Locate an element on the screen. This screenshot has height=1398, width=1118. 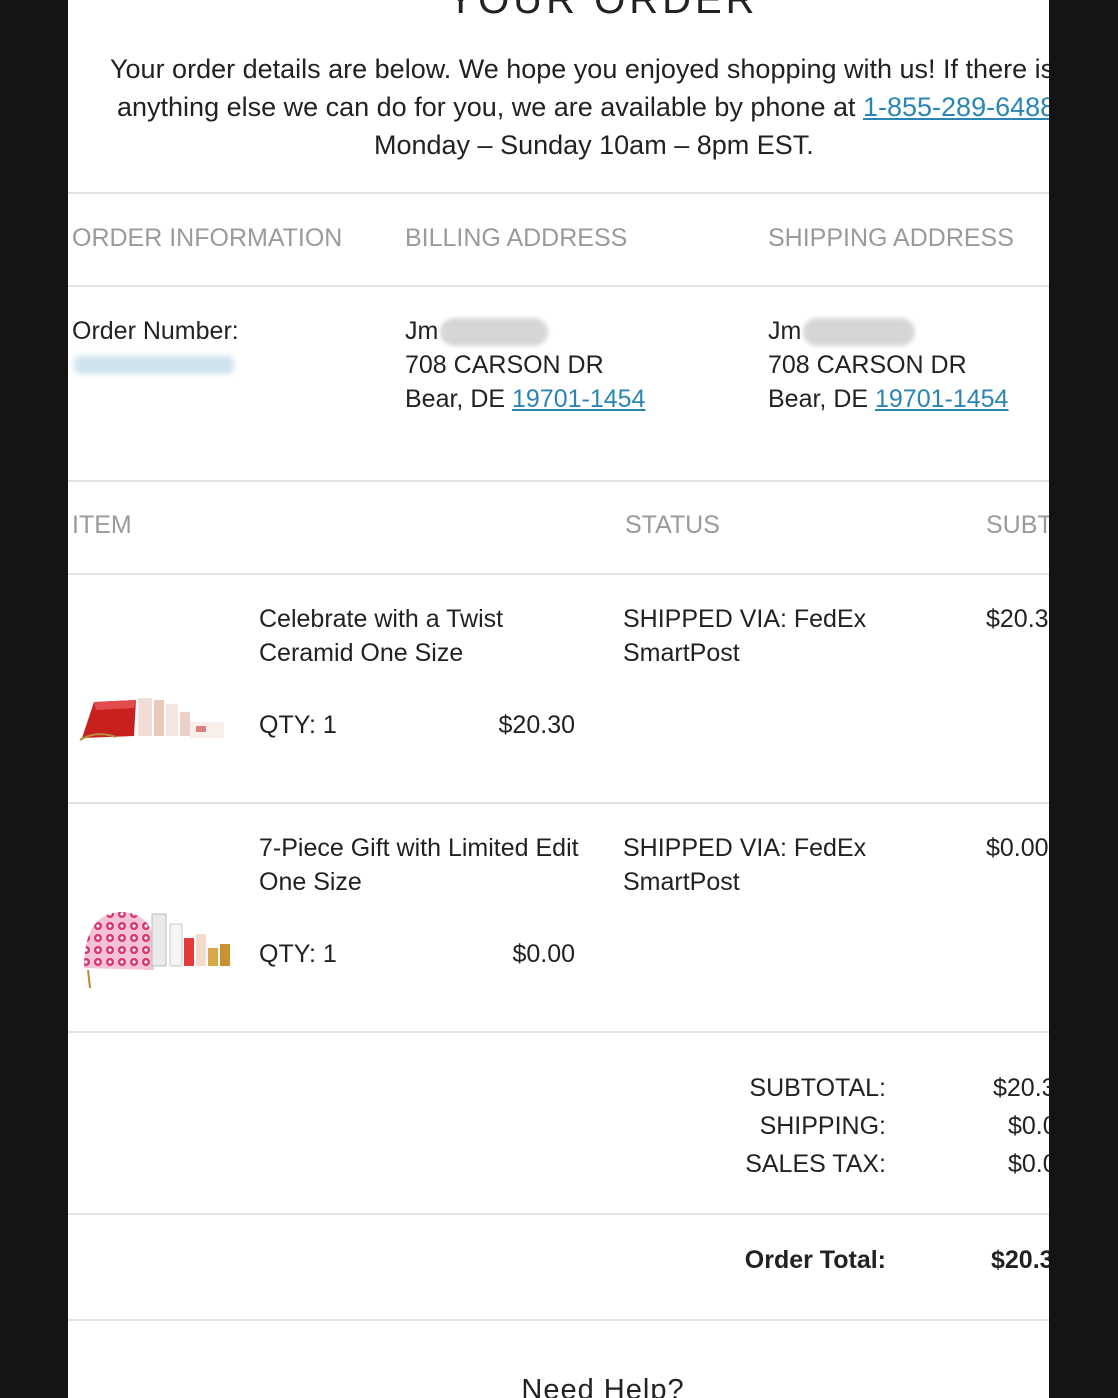
item-2-subtotal: $0.00 is located at coordinates (1017, 848).